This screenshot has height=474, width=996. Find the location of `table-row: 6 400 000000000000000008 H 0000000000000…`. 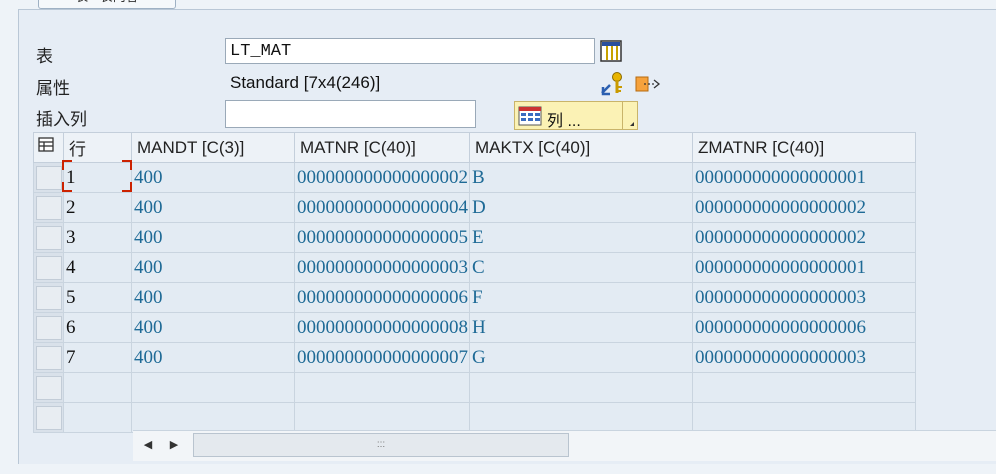

table-row: 6 400 000000000000000008 H 0000000000000… is located at coordinates (474, 327).